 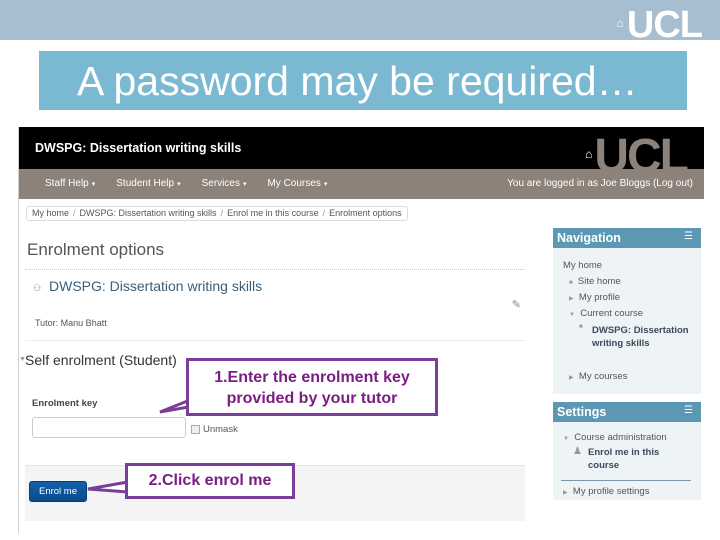 What do you see at coordinates (155, 286) in the screenshot?
I see `course-name-link: DWSPG: Dissertation writing skills` at bounding box center [155, 286].